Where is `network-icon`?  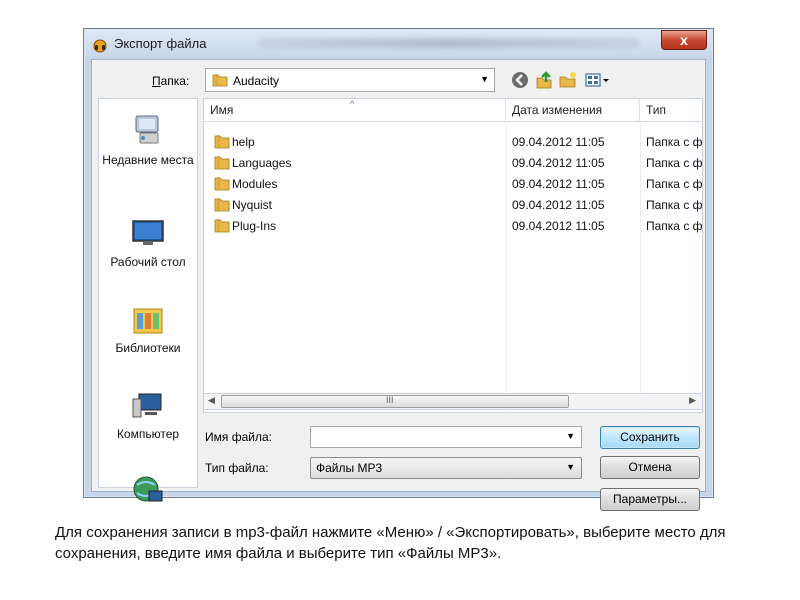 network-icon is located at coordinates (148, 489).